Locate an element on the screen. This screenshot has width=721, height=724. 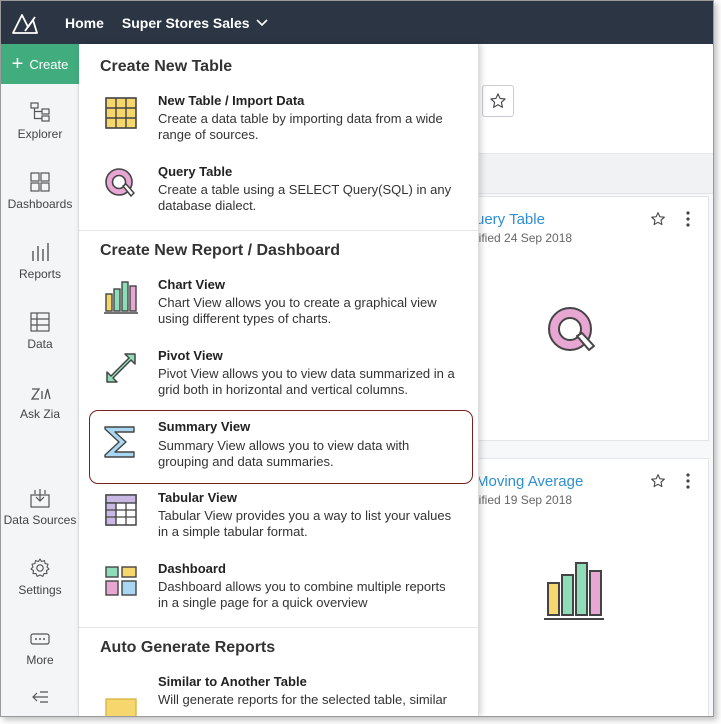
sidebar-item-label: More is located at coordinates (40, 660).